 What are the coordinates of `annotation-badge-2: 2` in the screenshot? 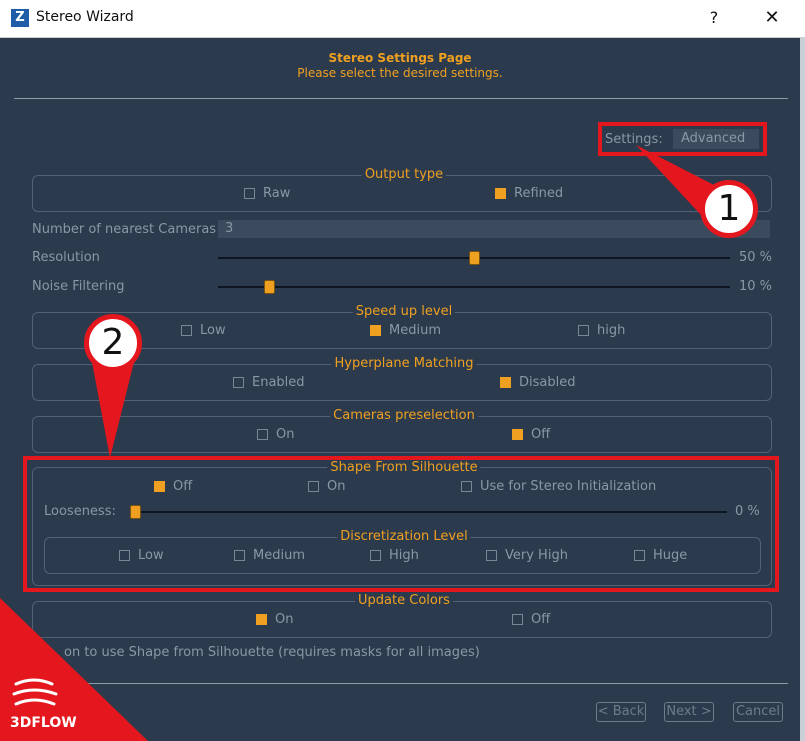 It's located at (113, 343).